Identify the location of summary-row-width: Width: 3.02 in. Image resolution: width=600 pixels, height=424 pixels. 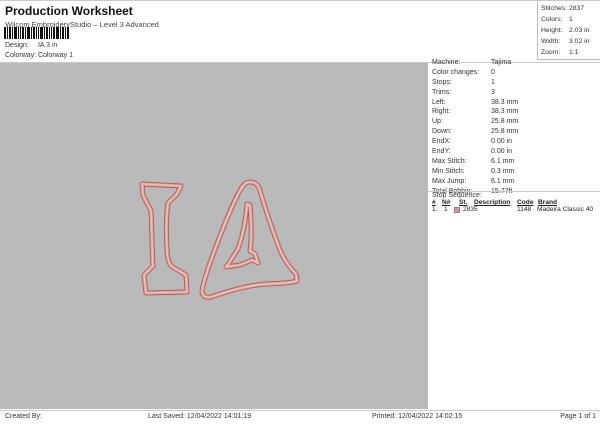
(570, 41).